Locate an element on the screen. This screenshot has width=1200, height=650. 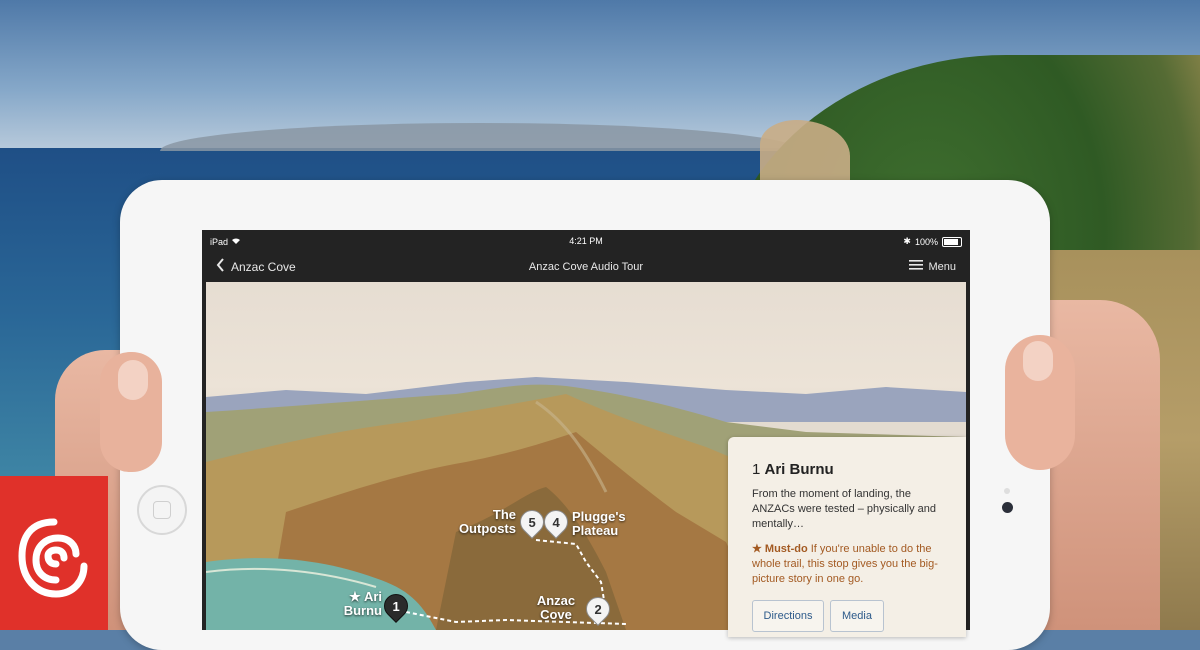
status-right: ✱ 100% is located at coordinates (932, 241).